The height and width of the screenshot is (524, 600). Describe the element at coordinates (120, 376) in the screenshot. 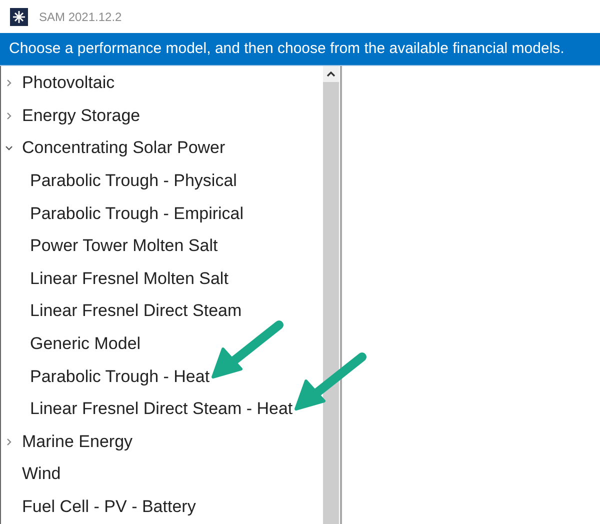

I see `tree-item: Parabolic Trough - Heat` at that location.